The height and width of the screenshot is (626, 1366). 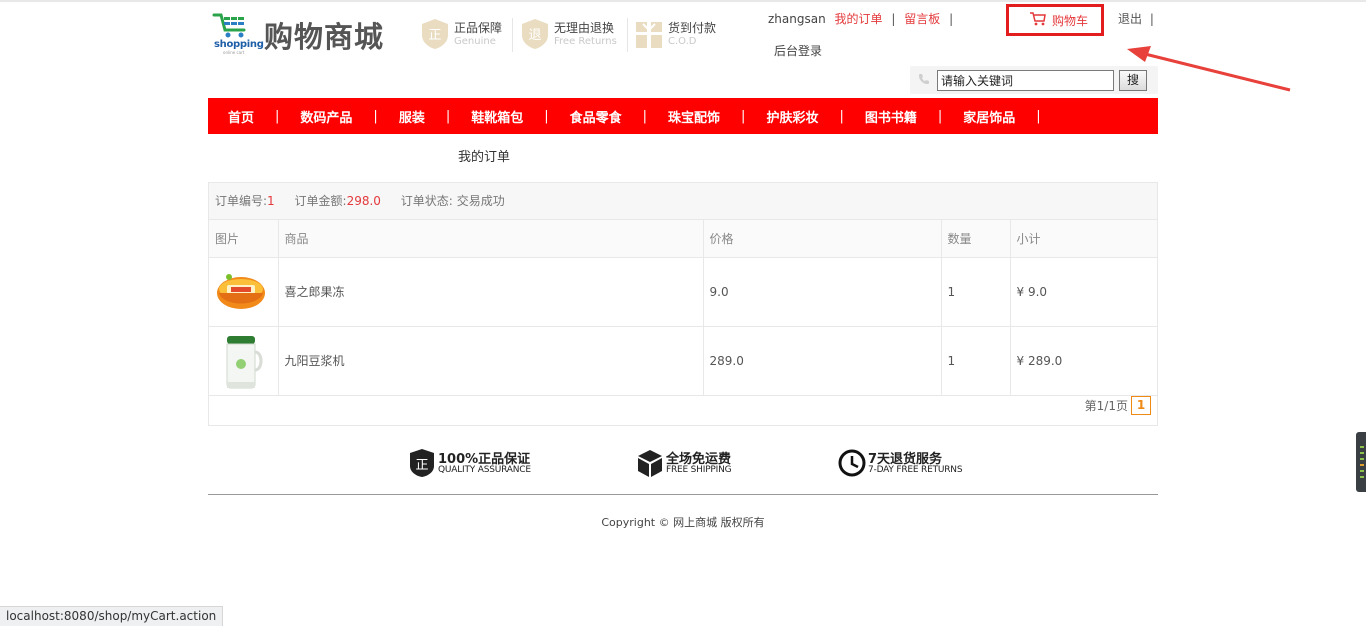 I want to click on user-bar: zhangsan 我的订单 | 留言板 |, so click(x=863, y=18).